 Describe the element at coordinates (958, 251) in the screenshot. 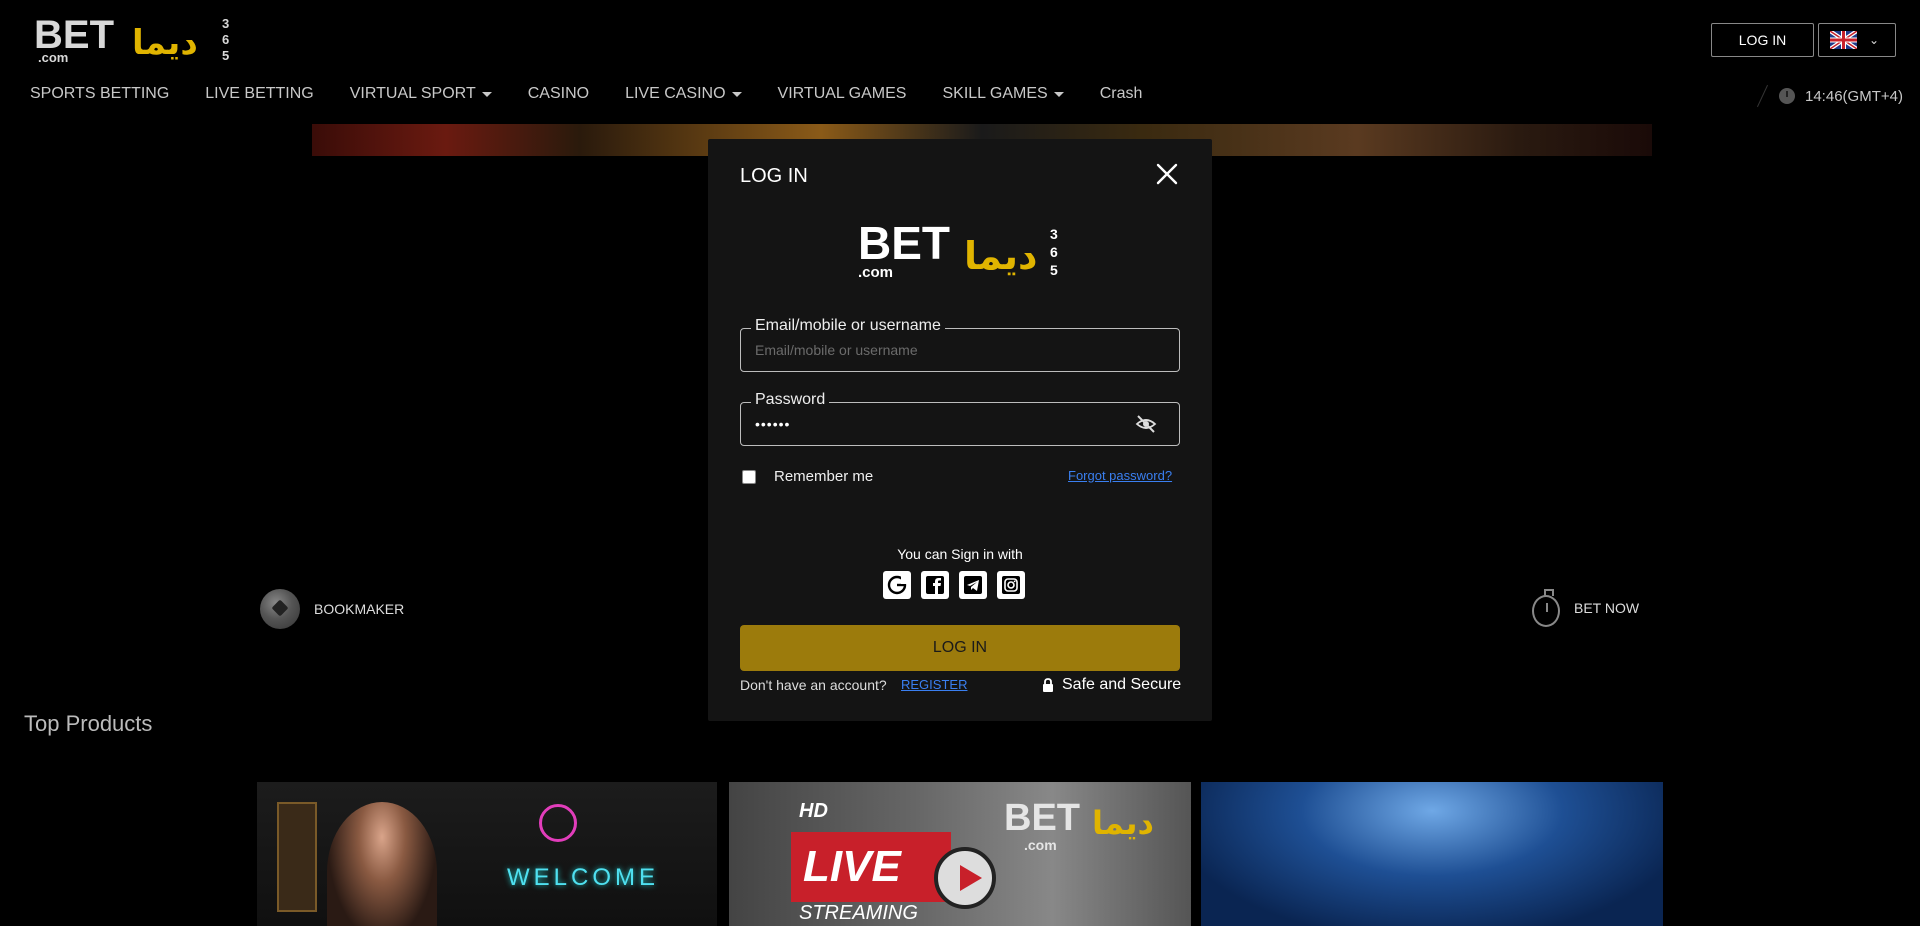

I see `modal-logo: BET .com ديما 3 6 5` at that location.